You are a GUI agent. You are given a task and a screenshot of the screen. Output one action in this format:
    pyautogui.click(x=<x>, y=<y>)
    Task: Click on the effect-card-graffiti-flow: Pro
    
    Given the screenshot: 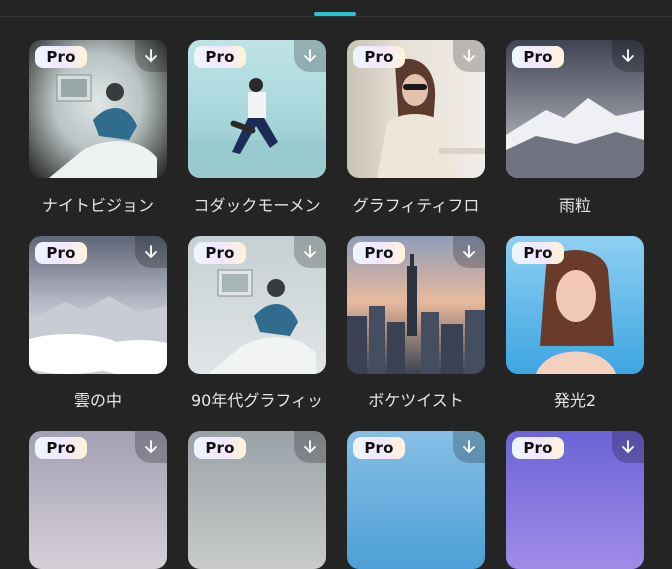 What is the action you would take?
    pyautogui.click(x=416, y=109)
    